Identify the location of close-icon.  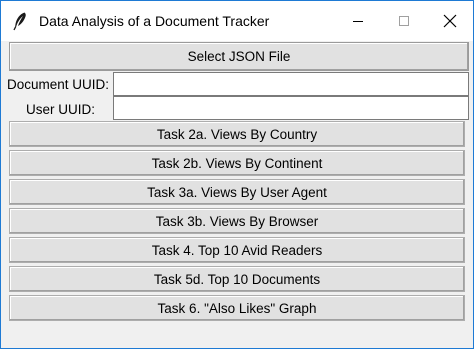
(450, 21).